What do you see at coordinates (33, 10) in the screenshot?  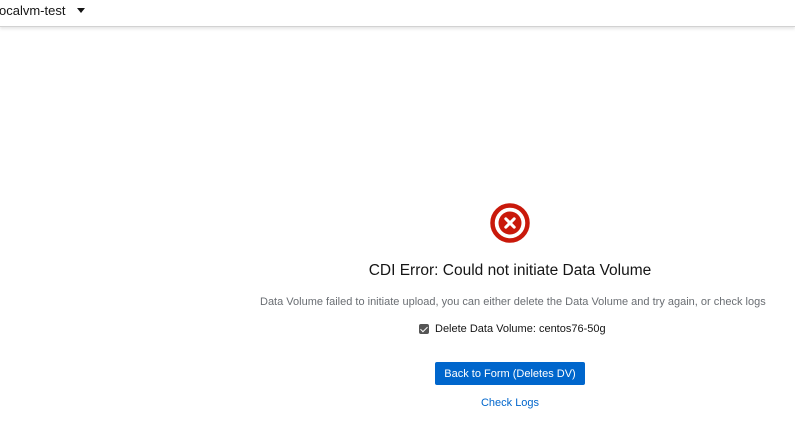 I see `project-name: ocalvm-test` at bounding box center [33, 10].